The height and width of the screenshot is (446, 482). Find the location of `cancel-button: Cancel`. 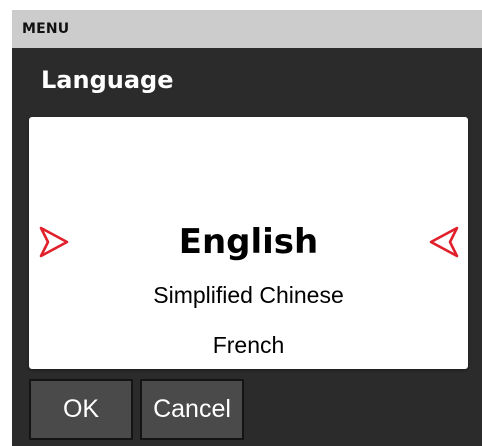

cancel-button: Cancel is located at coordinates (192, 409).